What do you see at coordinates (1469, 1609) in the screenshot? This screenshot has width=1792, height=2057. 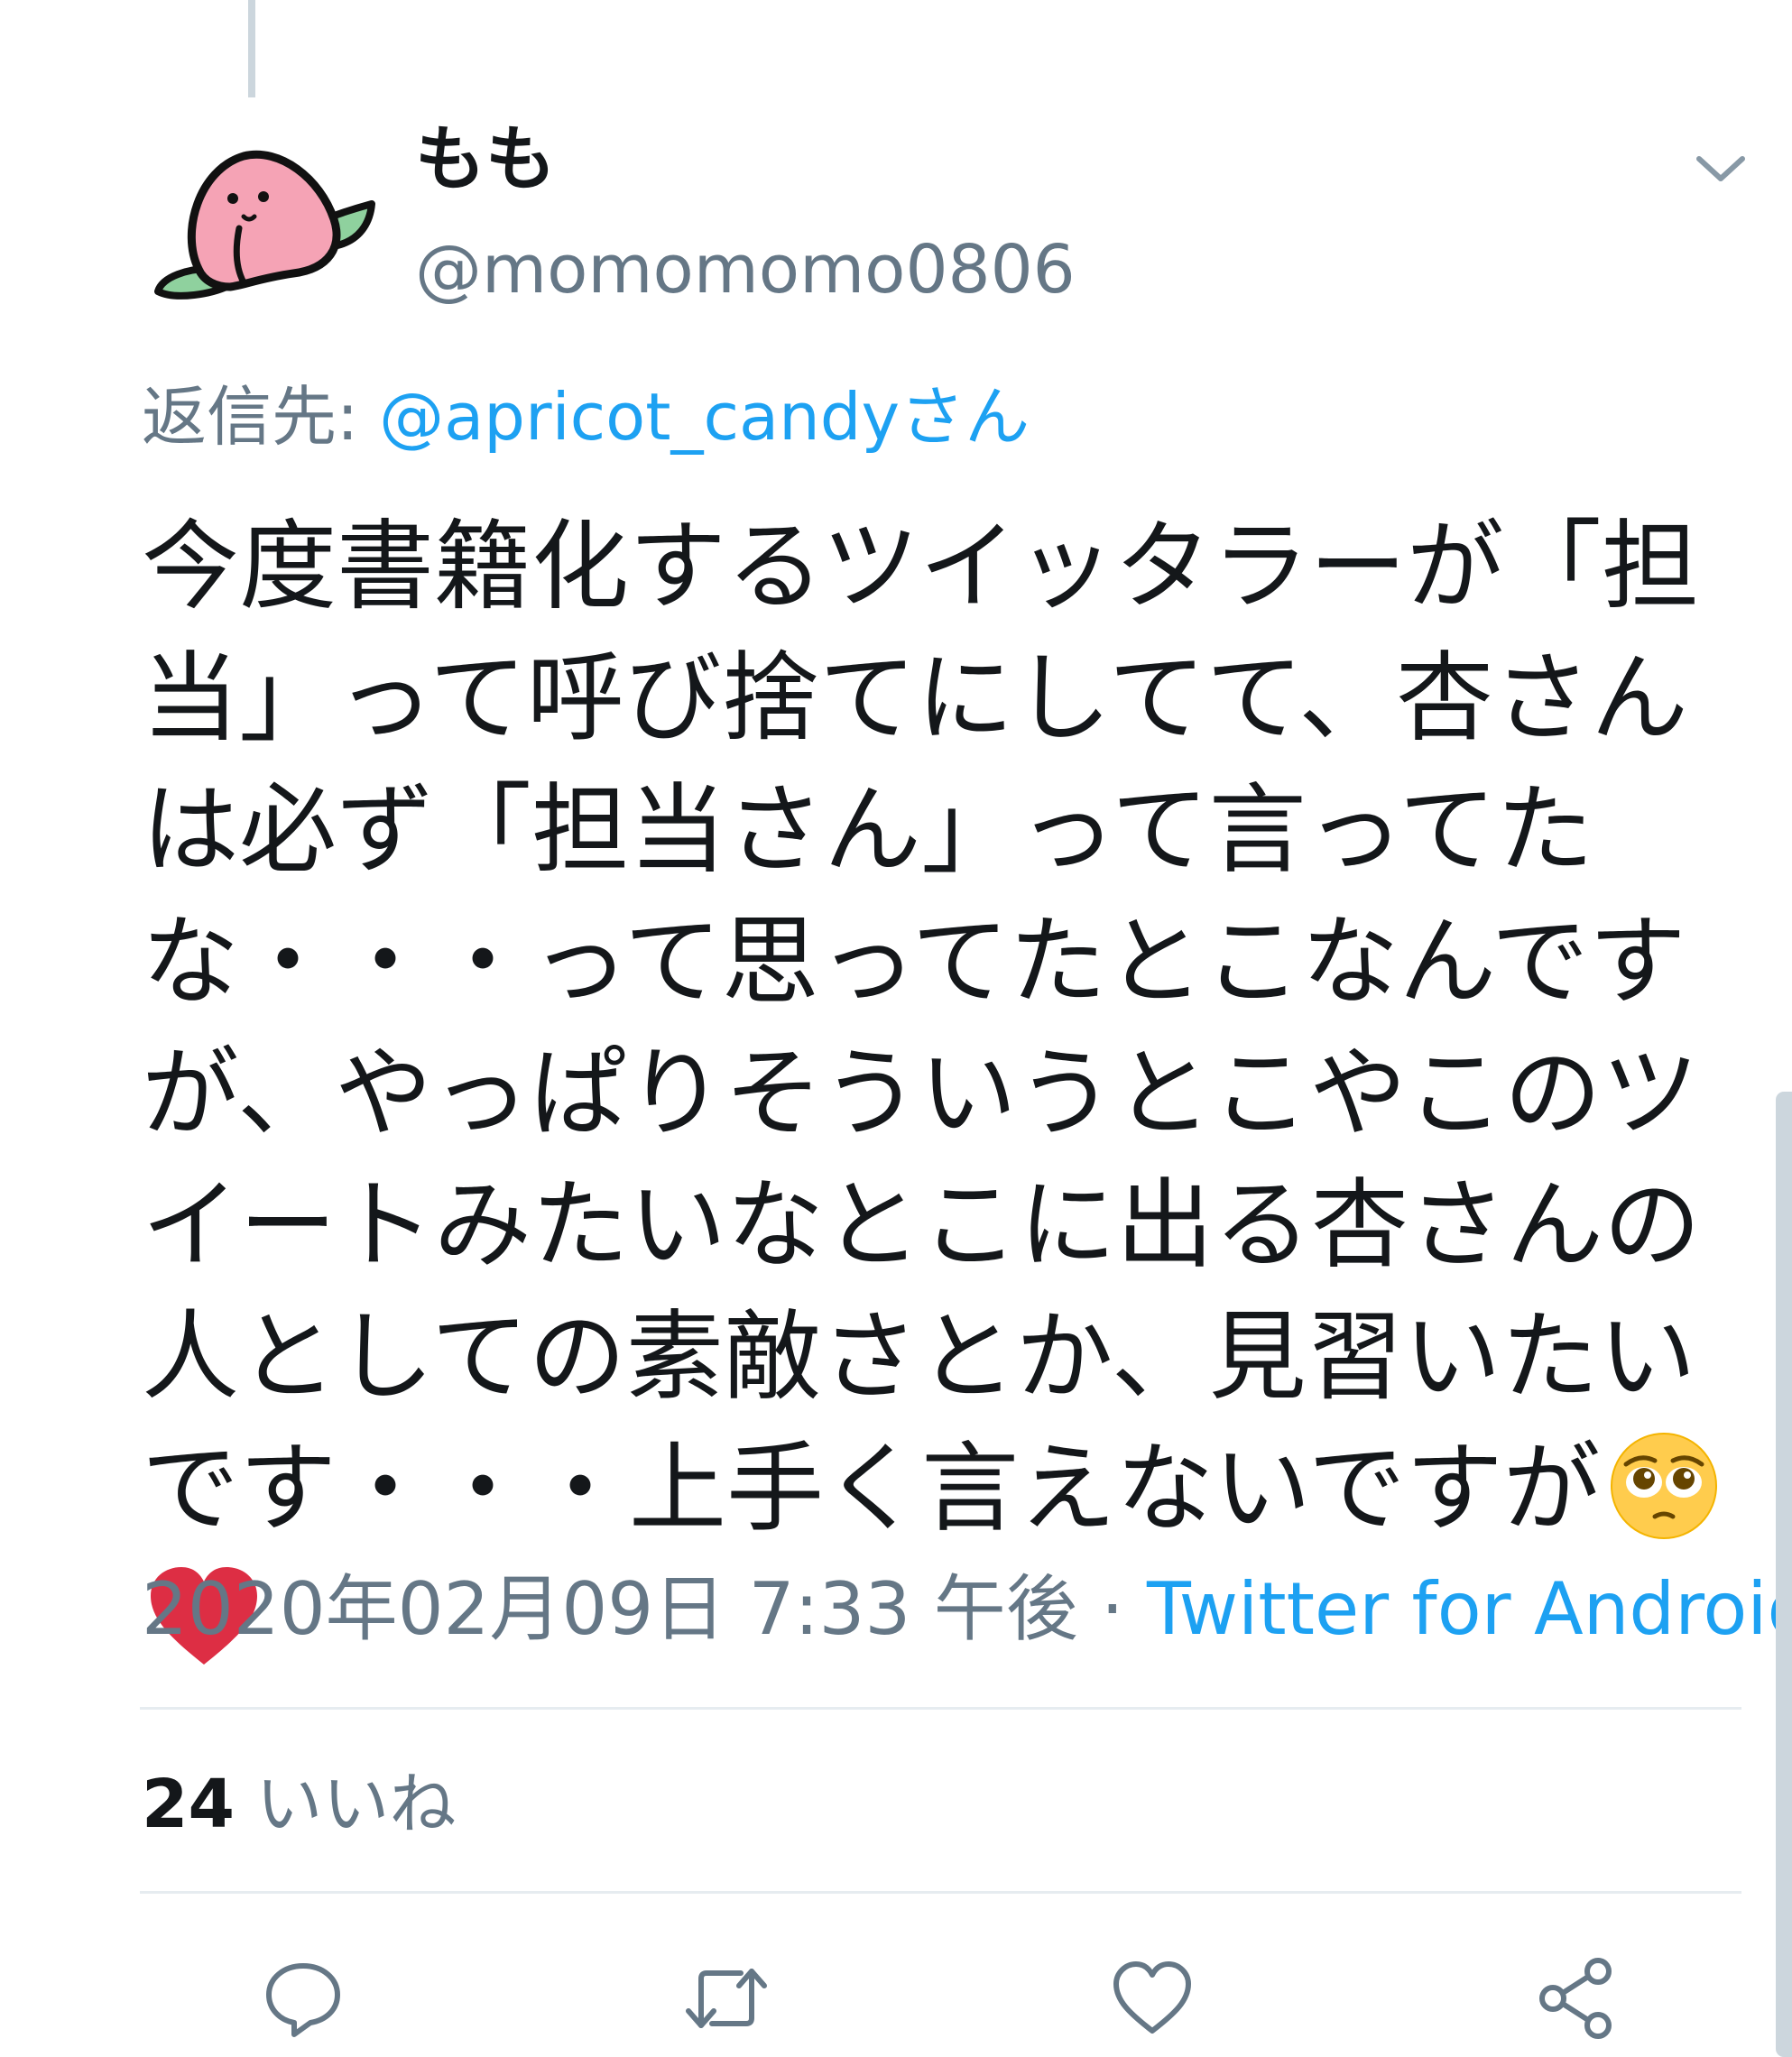 I see `source-link: Twitter for Android` at bounding box center [1469, 1609].